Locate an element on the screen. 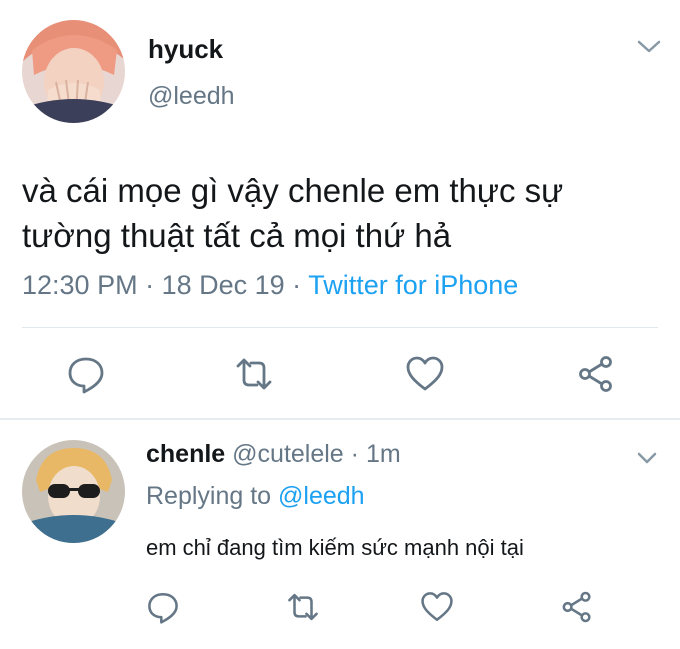 This screenshot has width=680, height=649. replying-prefix: Replying to is located at coordinates (212, 496).